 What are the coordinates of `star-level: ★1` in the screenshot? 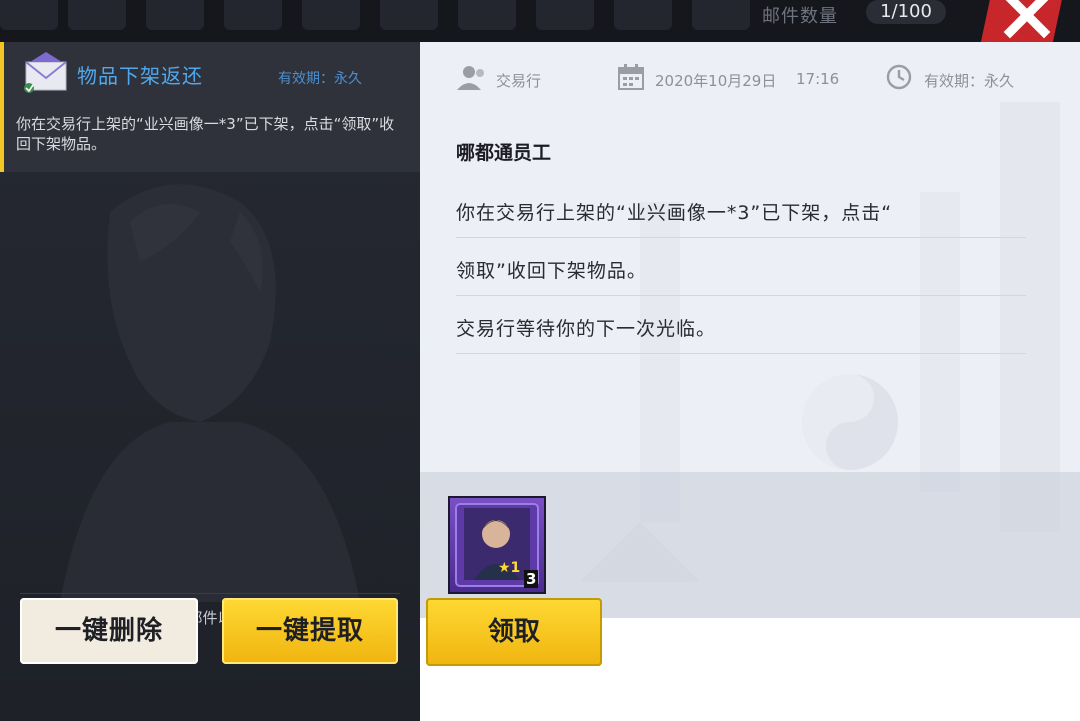 It's located at (509, 568).